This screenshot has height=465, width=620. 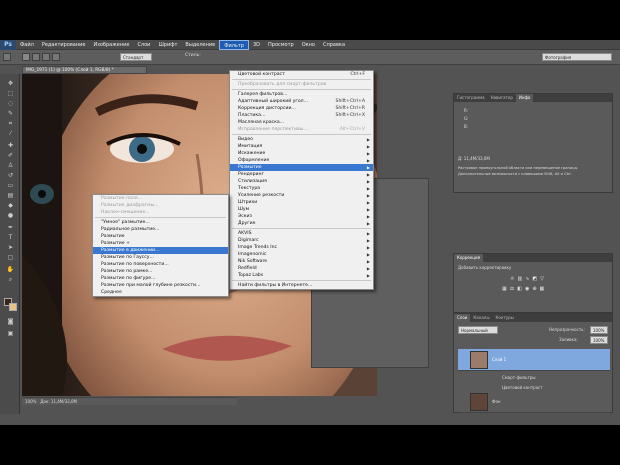 What do you see at coordinates (524, 98) in the screenshot?
I see `tab-top-tabs-2: Инфо` at bounding box center [524, 98].